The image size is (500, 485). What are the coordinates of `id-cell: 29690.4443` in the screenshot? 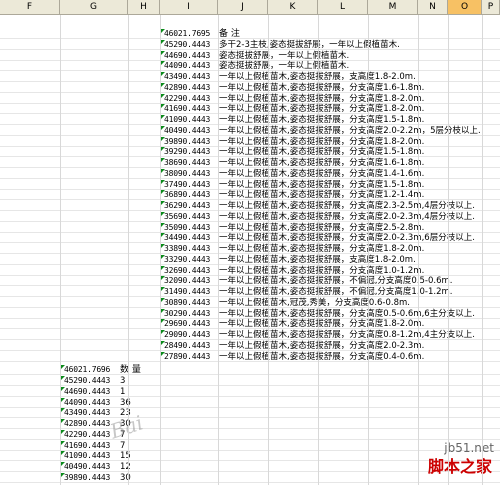 It's located at (185, 324).